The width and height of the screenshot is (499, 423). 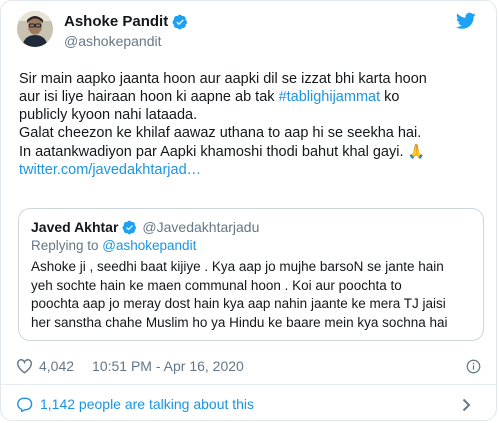 I want to click on tweet-line: publicly kyoon nahi lataada., so click(x=254, y=115).